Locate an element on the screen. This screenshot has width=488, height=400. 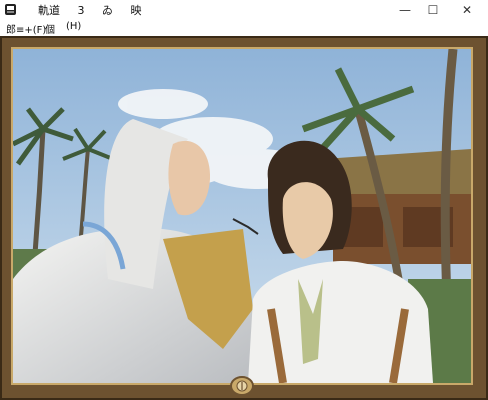
title-part-2: 3 is located at coordinates (81, 10).